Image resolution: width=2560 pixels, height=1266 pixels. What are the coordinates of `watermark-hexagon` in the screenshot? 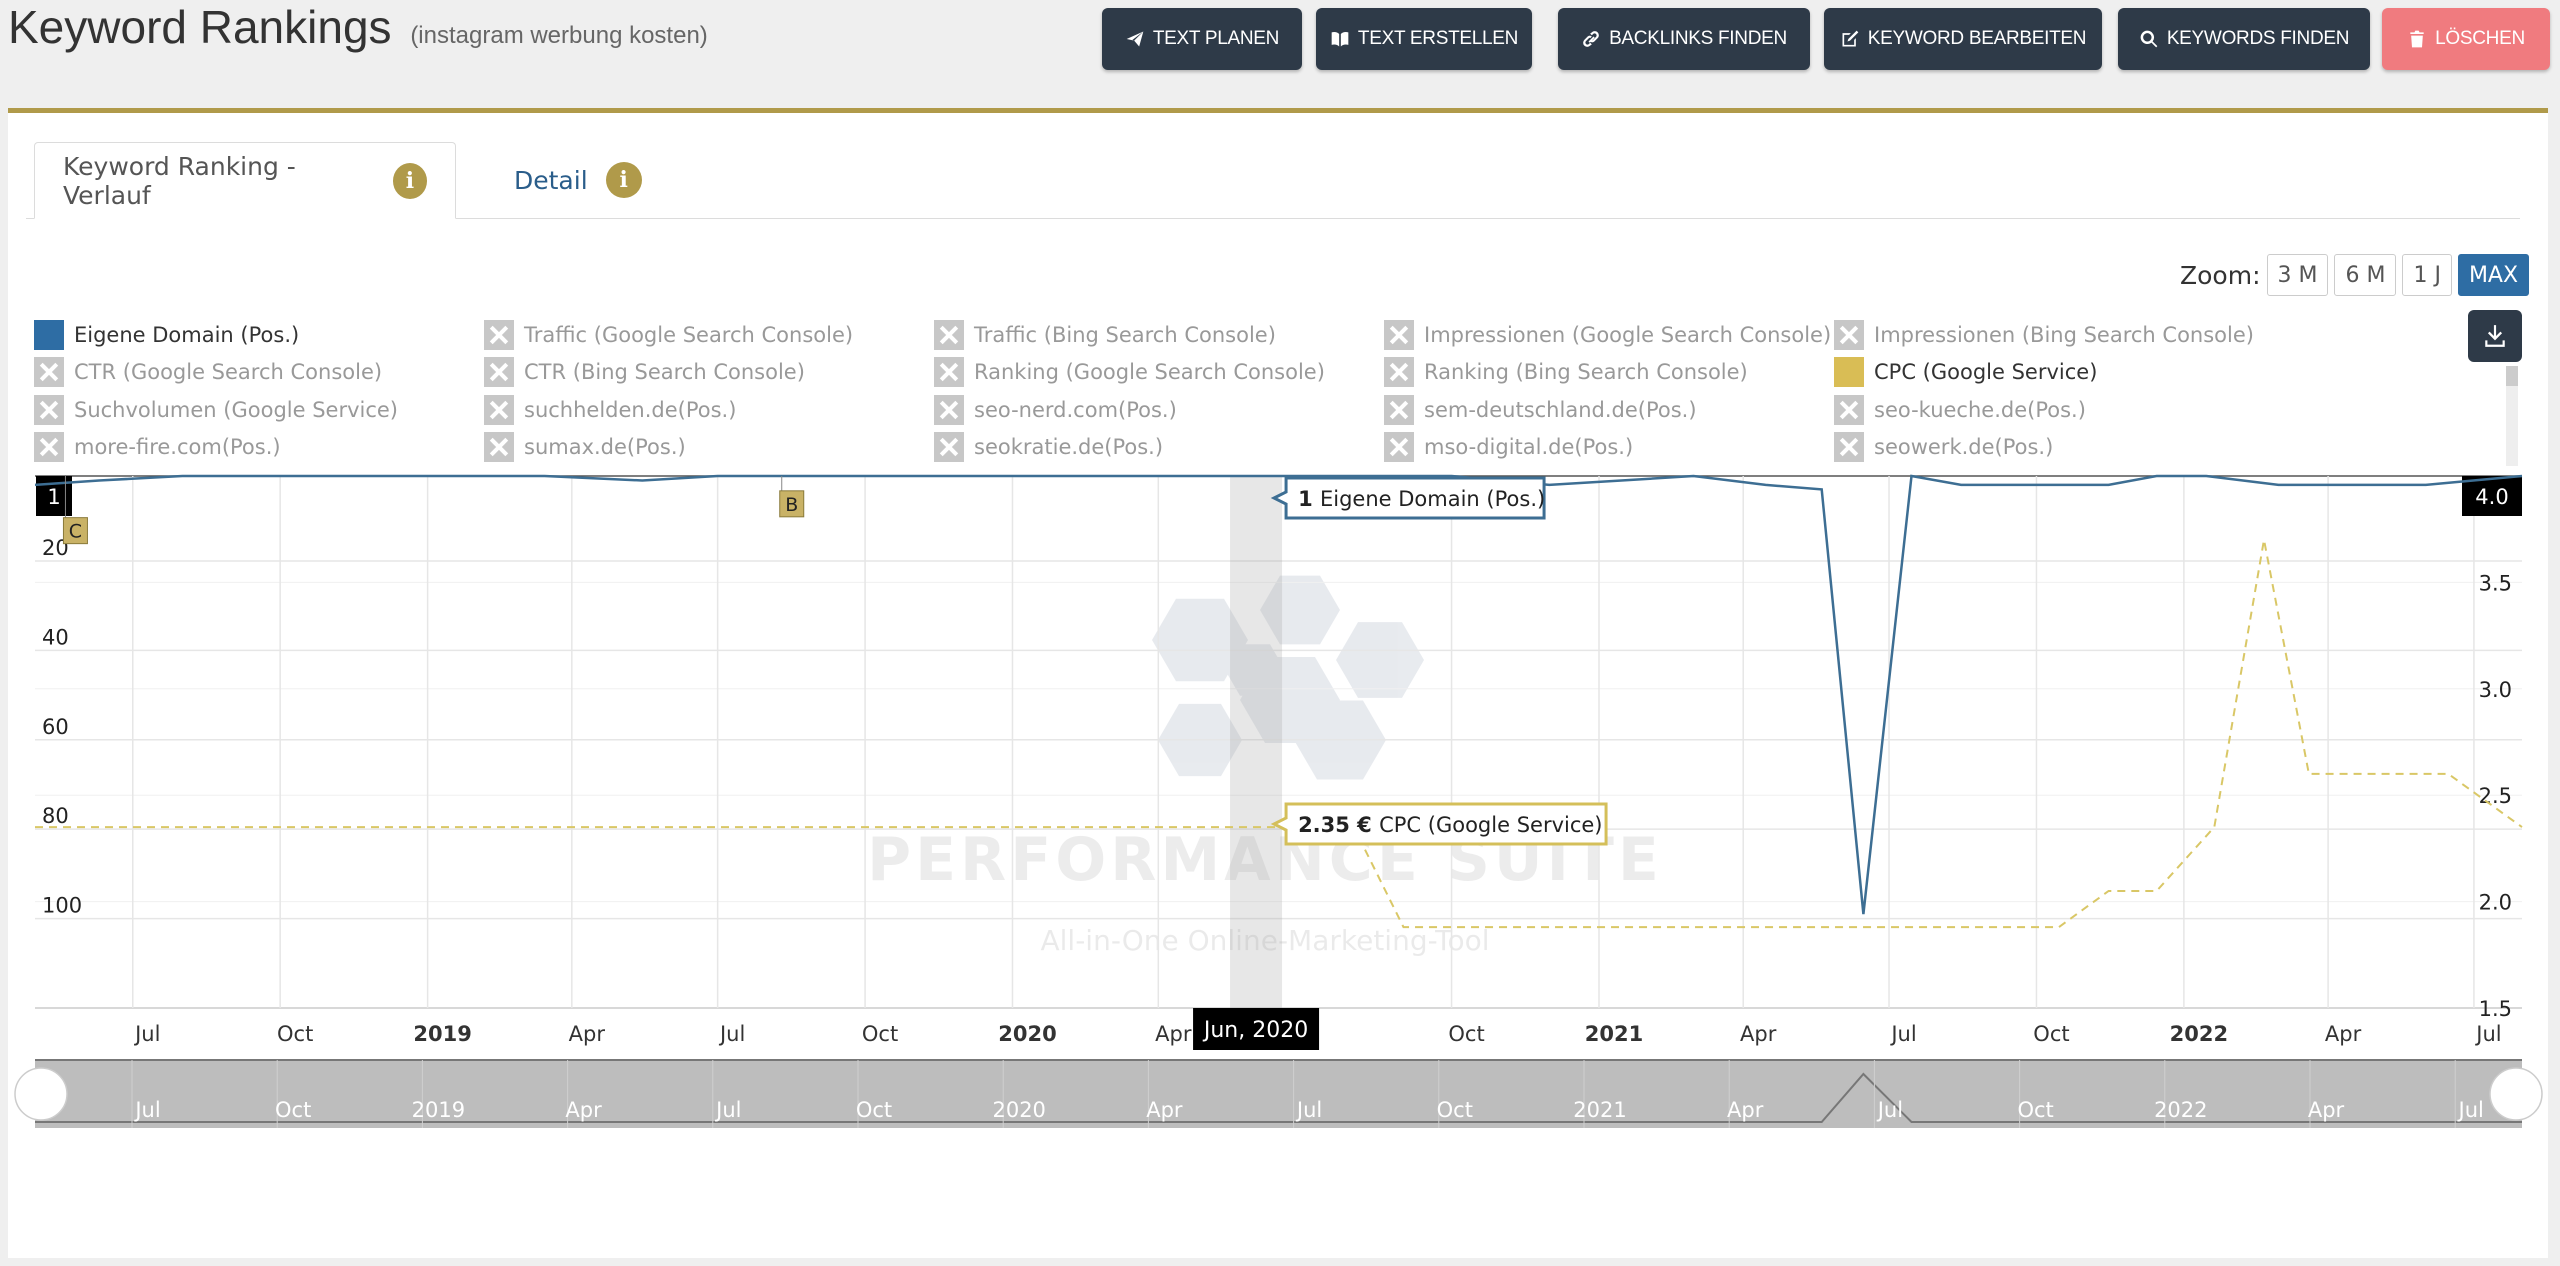 It's located at (1380, 660).